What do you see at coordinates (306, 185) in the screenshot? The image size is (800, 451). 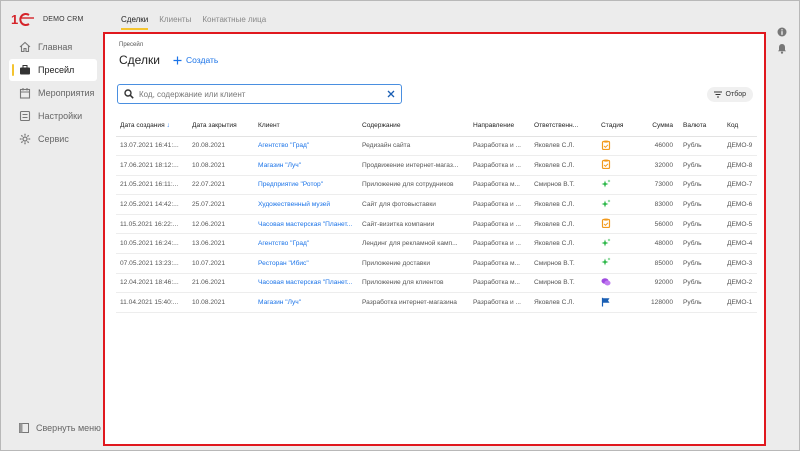 I see `cell-client-link: Предприятие "Ротор"` at bounding box center [306, 185].